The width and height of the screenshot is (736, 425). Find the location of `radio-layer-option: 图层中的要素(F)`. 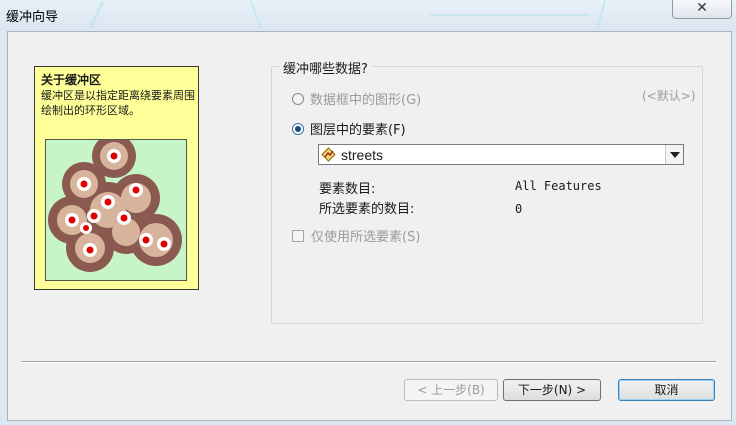

radio-layer-option: 图层中的要素(F) is located at coordinates (349, 128).